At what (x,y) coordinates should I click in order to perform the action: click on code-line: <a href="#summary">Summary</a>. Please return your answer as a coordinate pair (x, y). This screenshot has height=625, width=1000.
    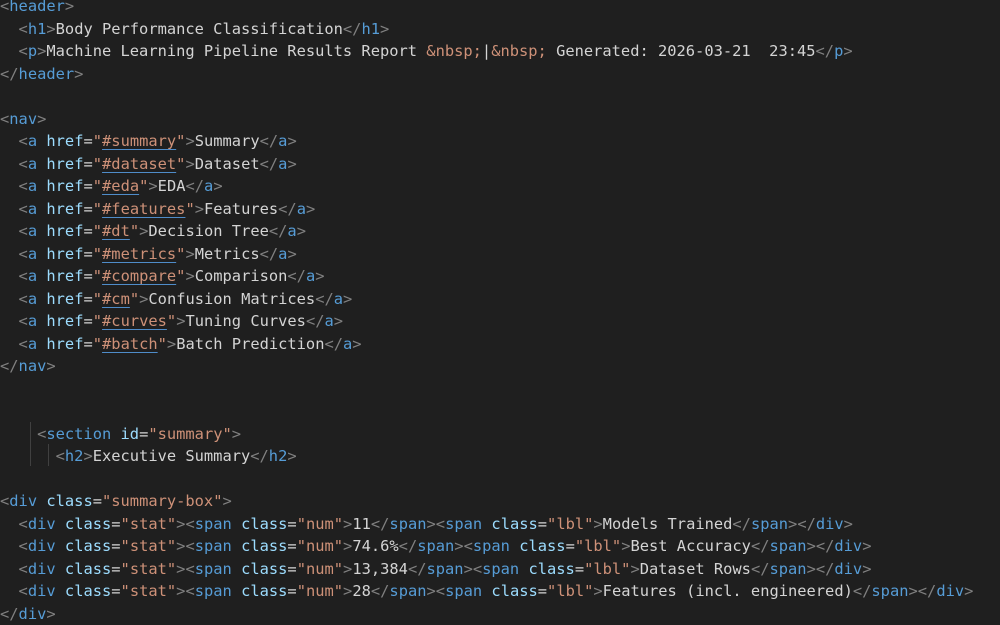
    Looking at the image, I should click on (500, 141).